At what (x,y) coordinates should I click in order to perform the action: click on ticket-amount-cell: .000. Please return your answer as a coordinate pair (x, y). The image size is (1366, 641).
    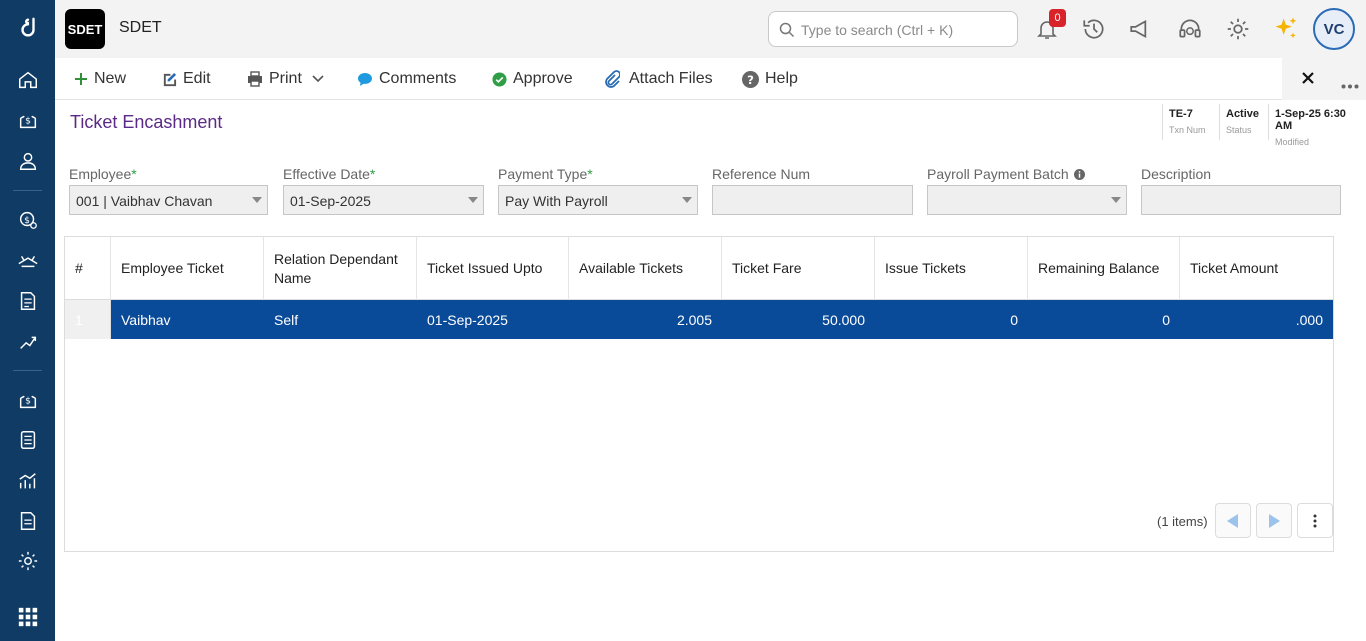
    Looking at the image, I should click on (1256, 319).